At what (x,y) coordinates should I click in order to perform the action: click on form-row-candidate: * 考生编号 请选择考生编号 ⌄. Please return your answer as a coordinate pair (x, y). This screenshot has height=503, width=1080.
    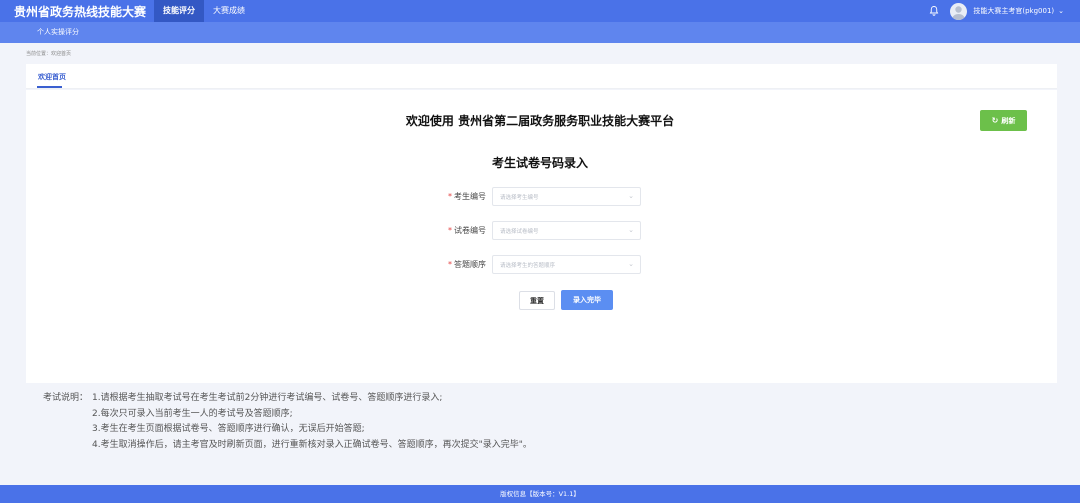
    Looking at the image, I should click on (540, 197).